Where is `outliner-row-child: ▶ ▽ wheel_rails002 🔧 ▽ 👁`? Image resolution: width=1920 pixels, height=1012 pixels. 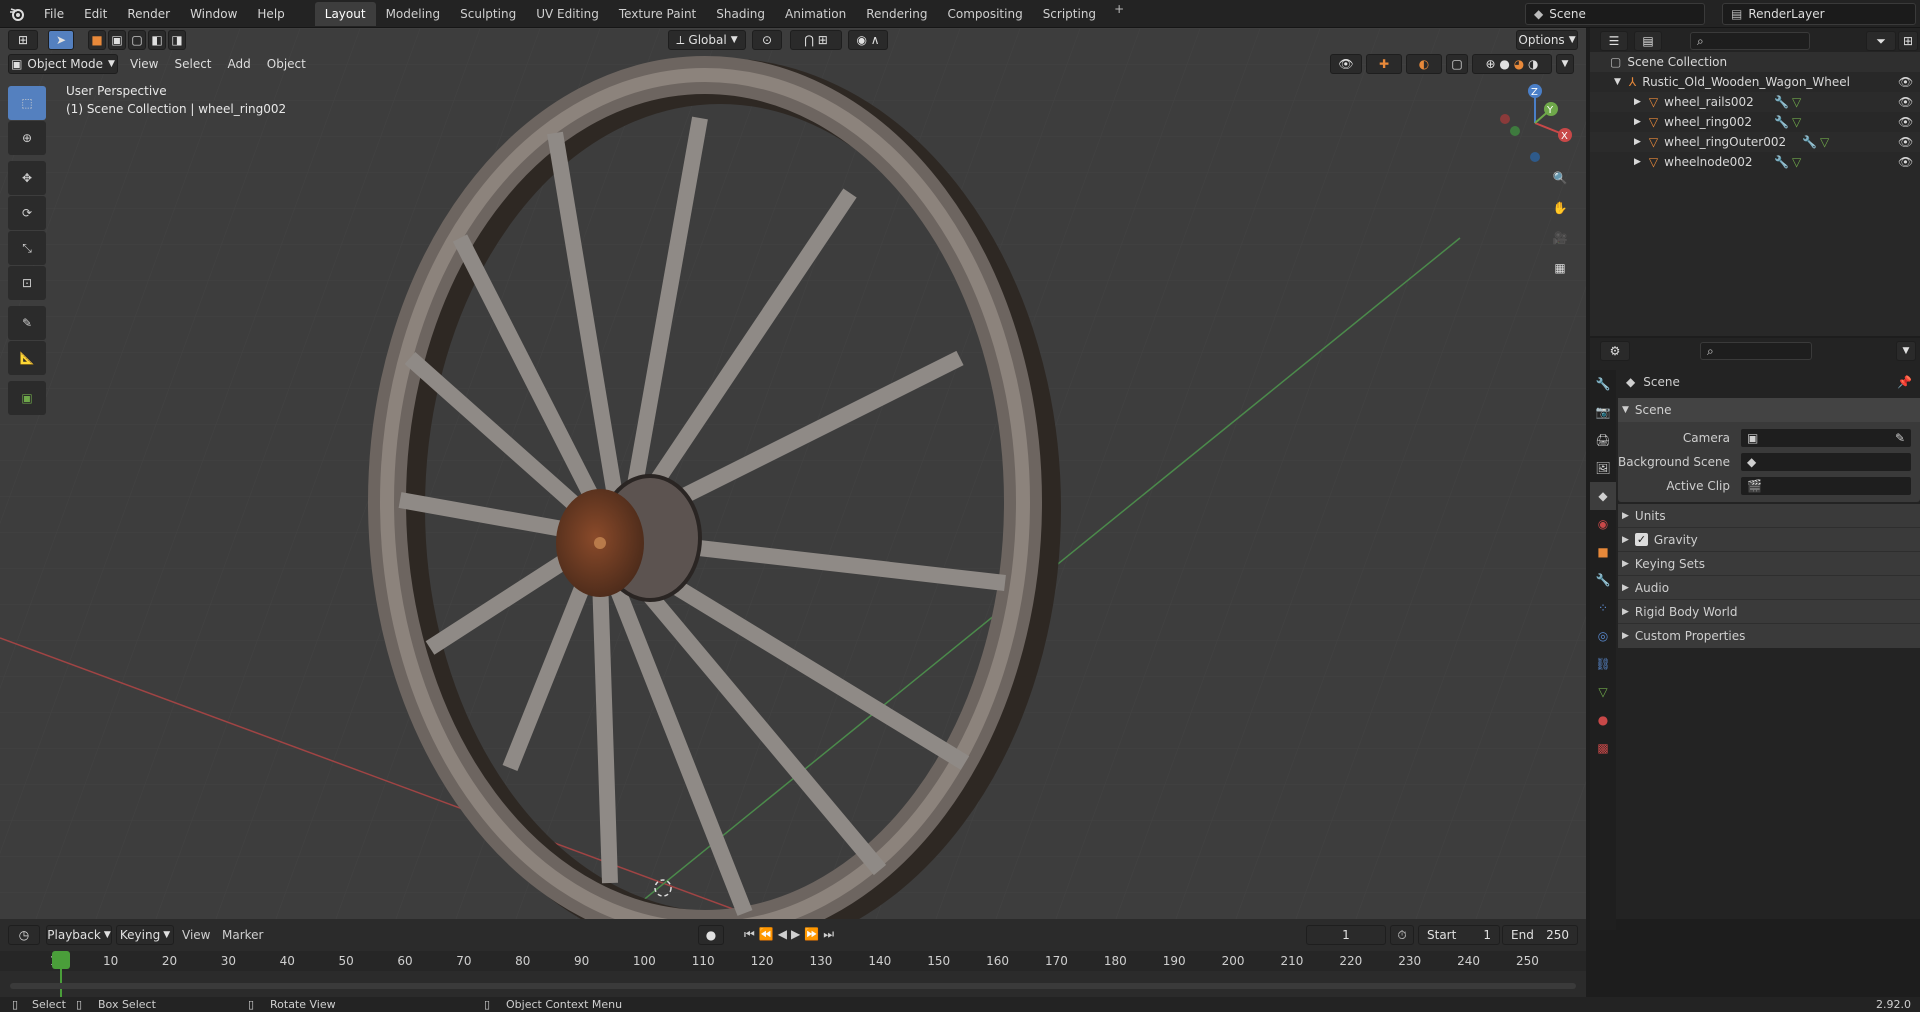
outliner-row-child: ▶ ▽ wheel_rails002 🔧 ▽ 👁 is located at coordinates (1755, 102).